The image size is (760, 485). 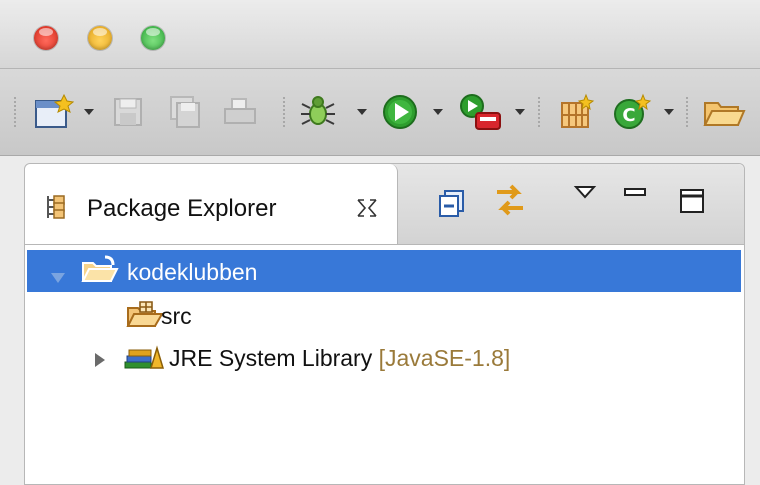 What do you see at coordinates (520, 112) in the screenshot?
I see `external-tools-dropdown-caret` at bounding box center [520, 112].